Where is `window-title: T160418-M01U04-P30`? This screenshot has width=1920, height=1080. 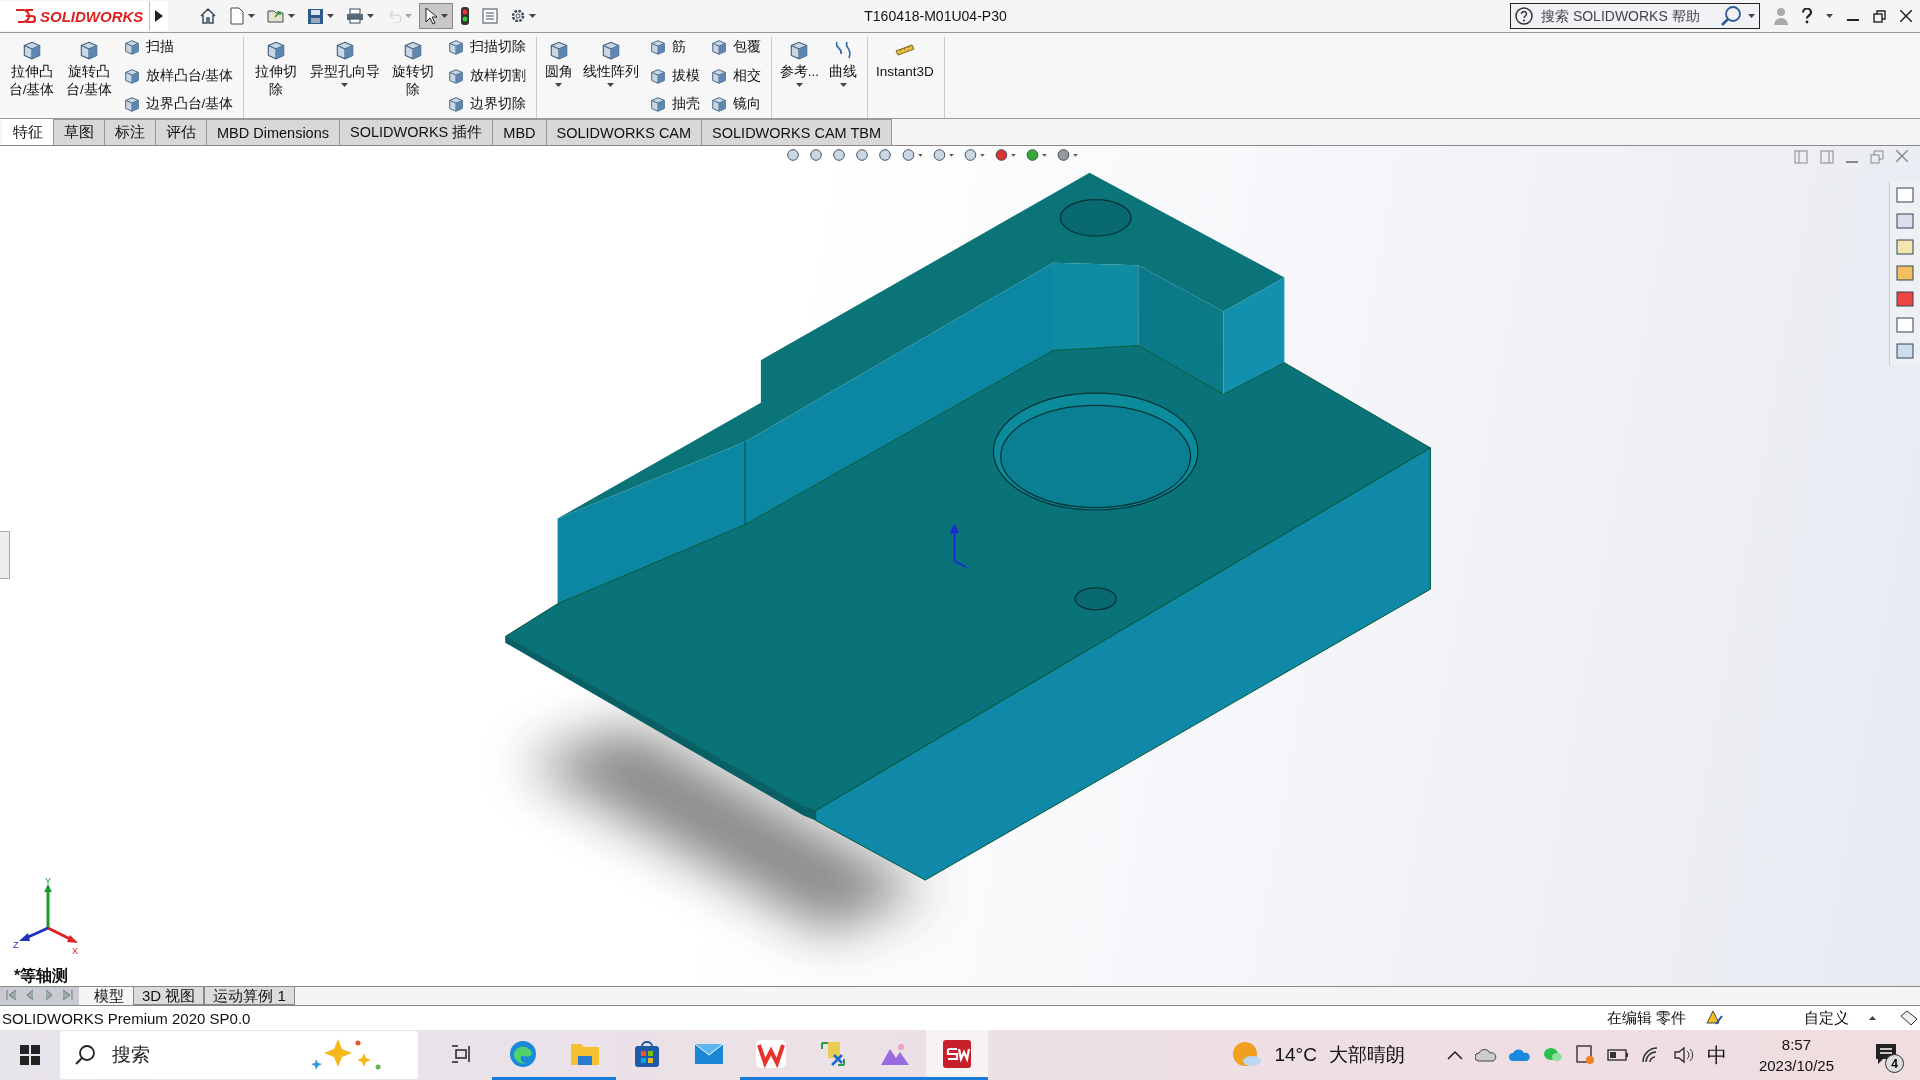
window-title: T160418-M01U04-P30 is located at coordinates (935, 16).